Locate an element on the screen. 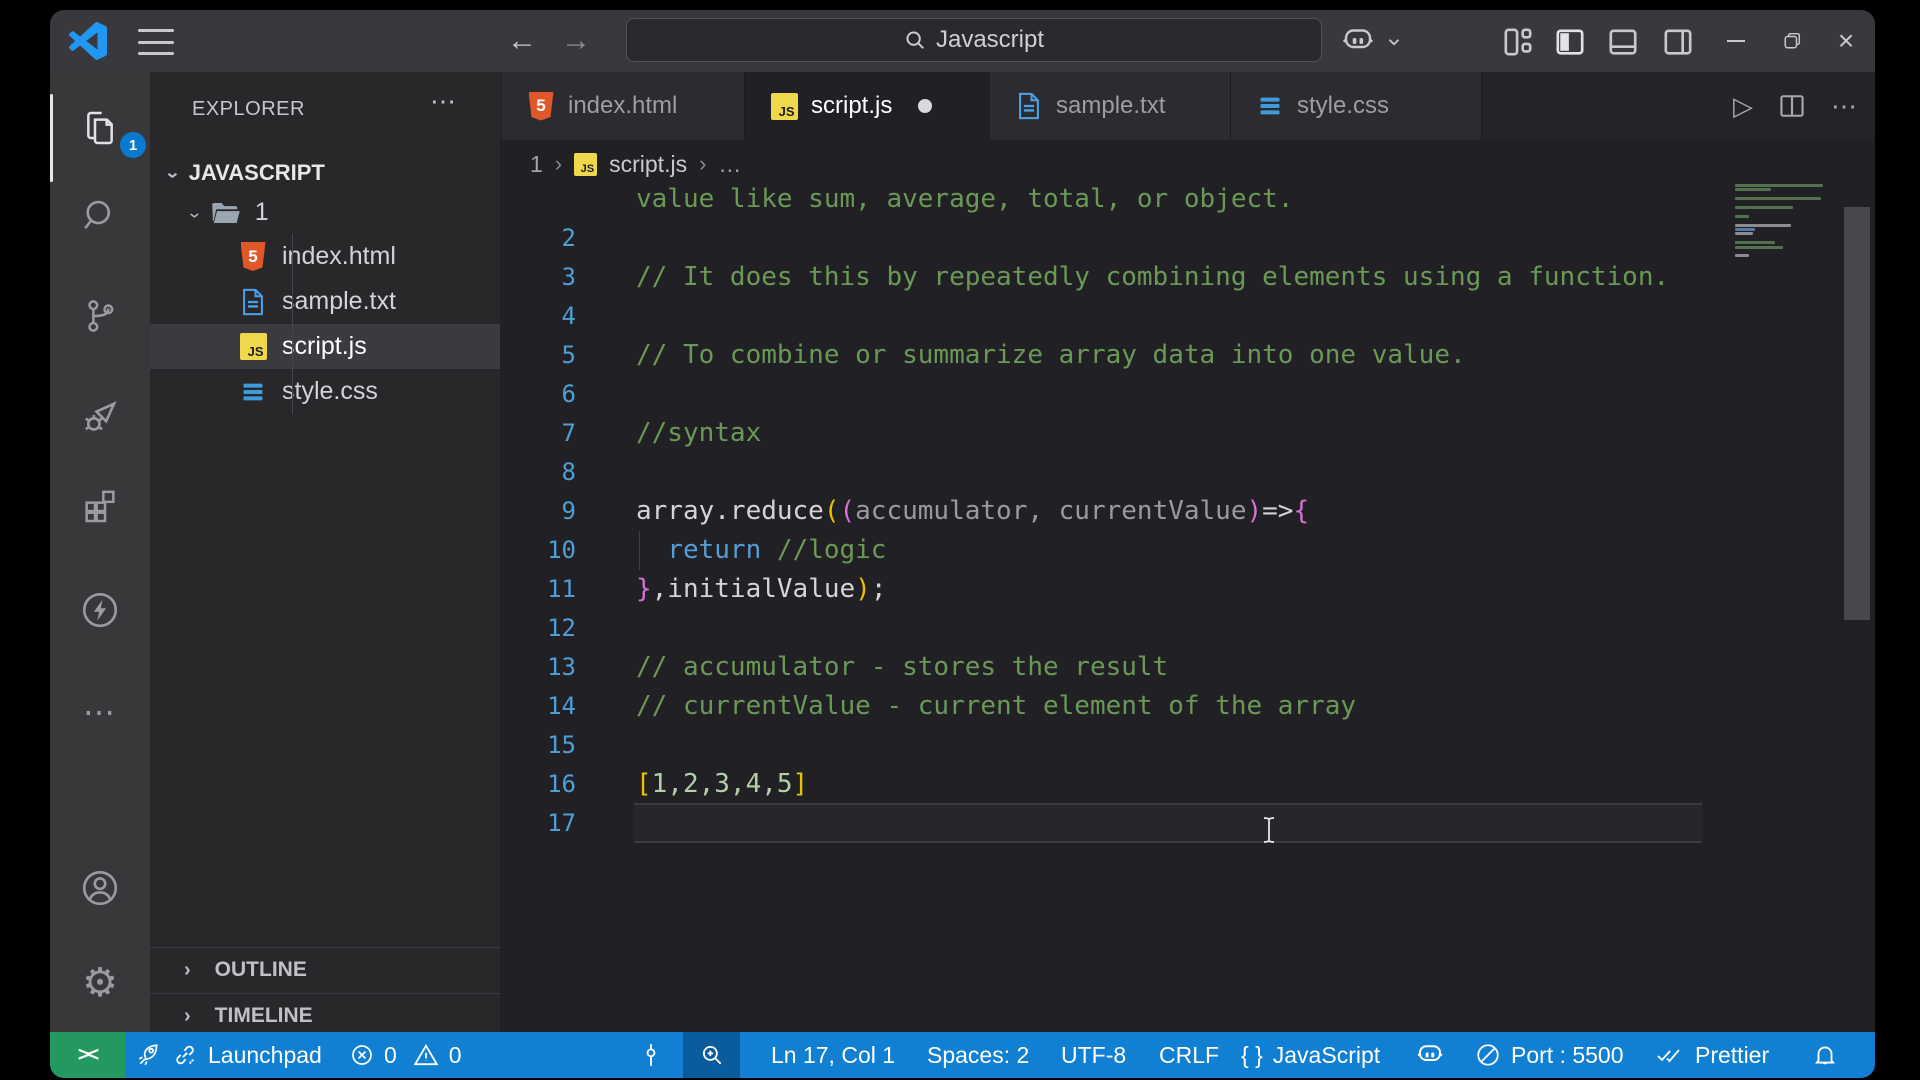 The height and width of the screenshot is (1080, 1920). split-editor-button is located at coordinates (1792, 106).